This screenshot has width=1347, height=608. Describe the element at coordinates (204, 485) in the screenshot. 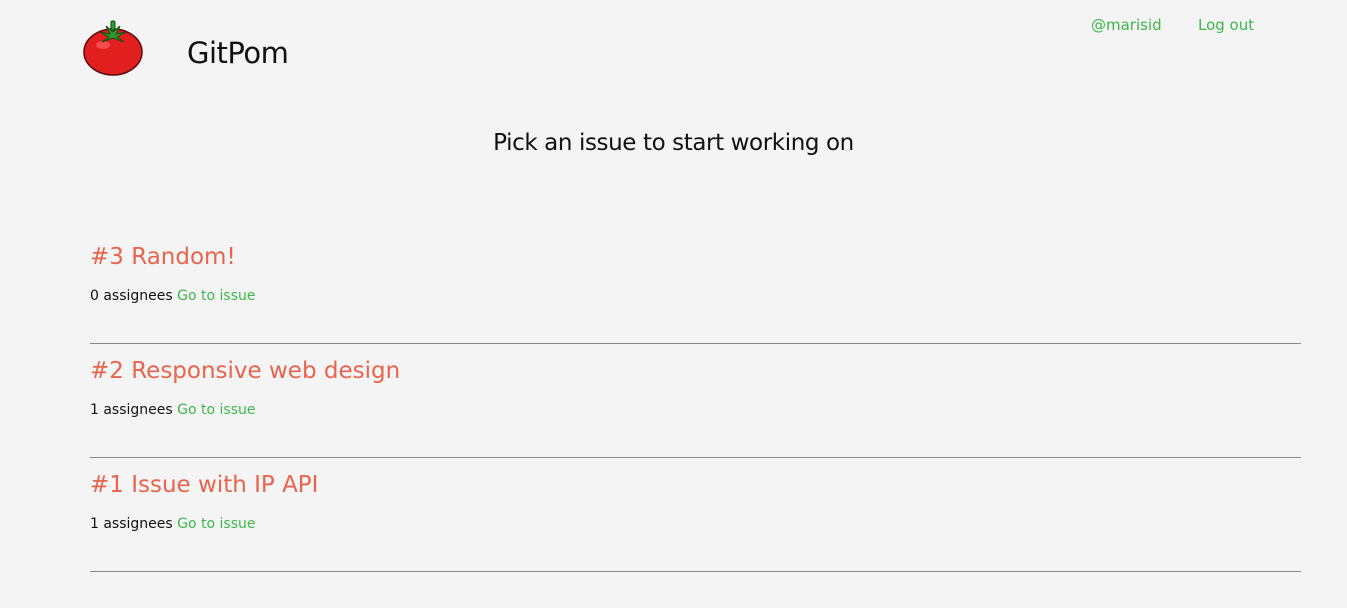

I see `issue-title: #1 Issue with IP API` at that location.